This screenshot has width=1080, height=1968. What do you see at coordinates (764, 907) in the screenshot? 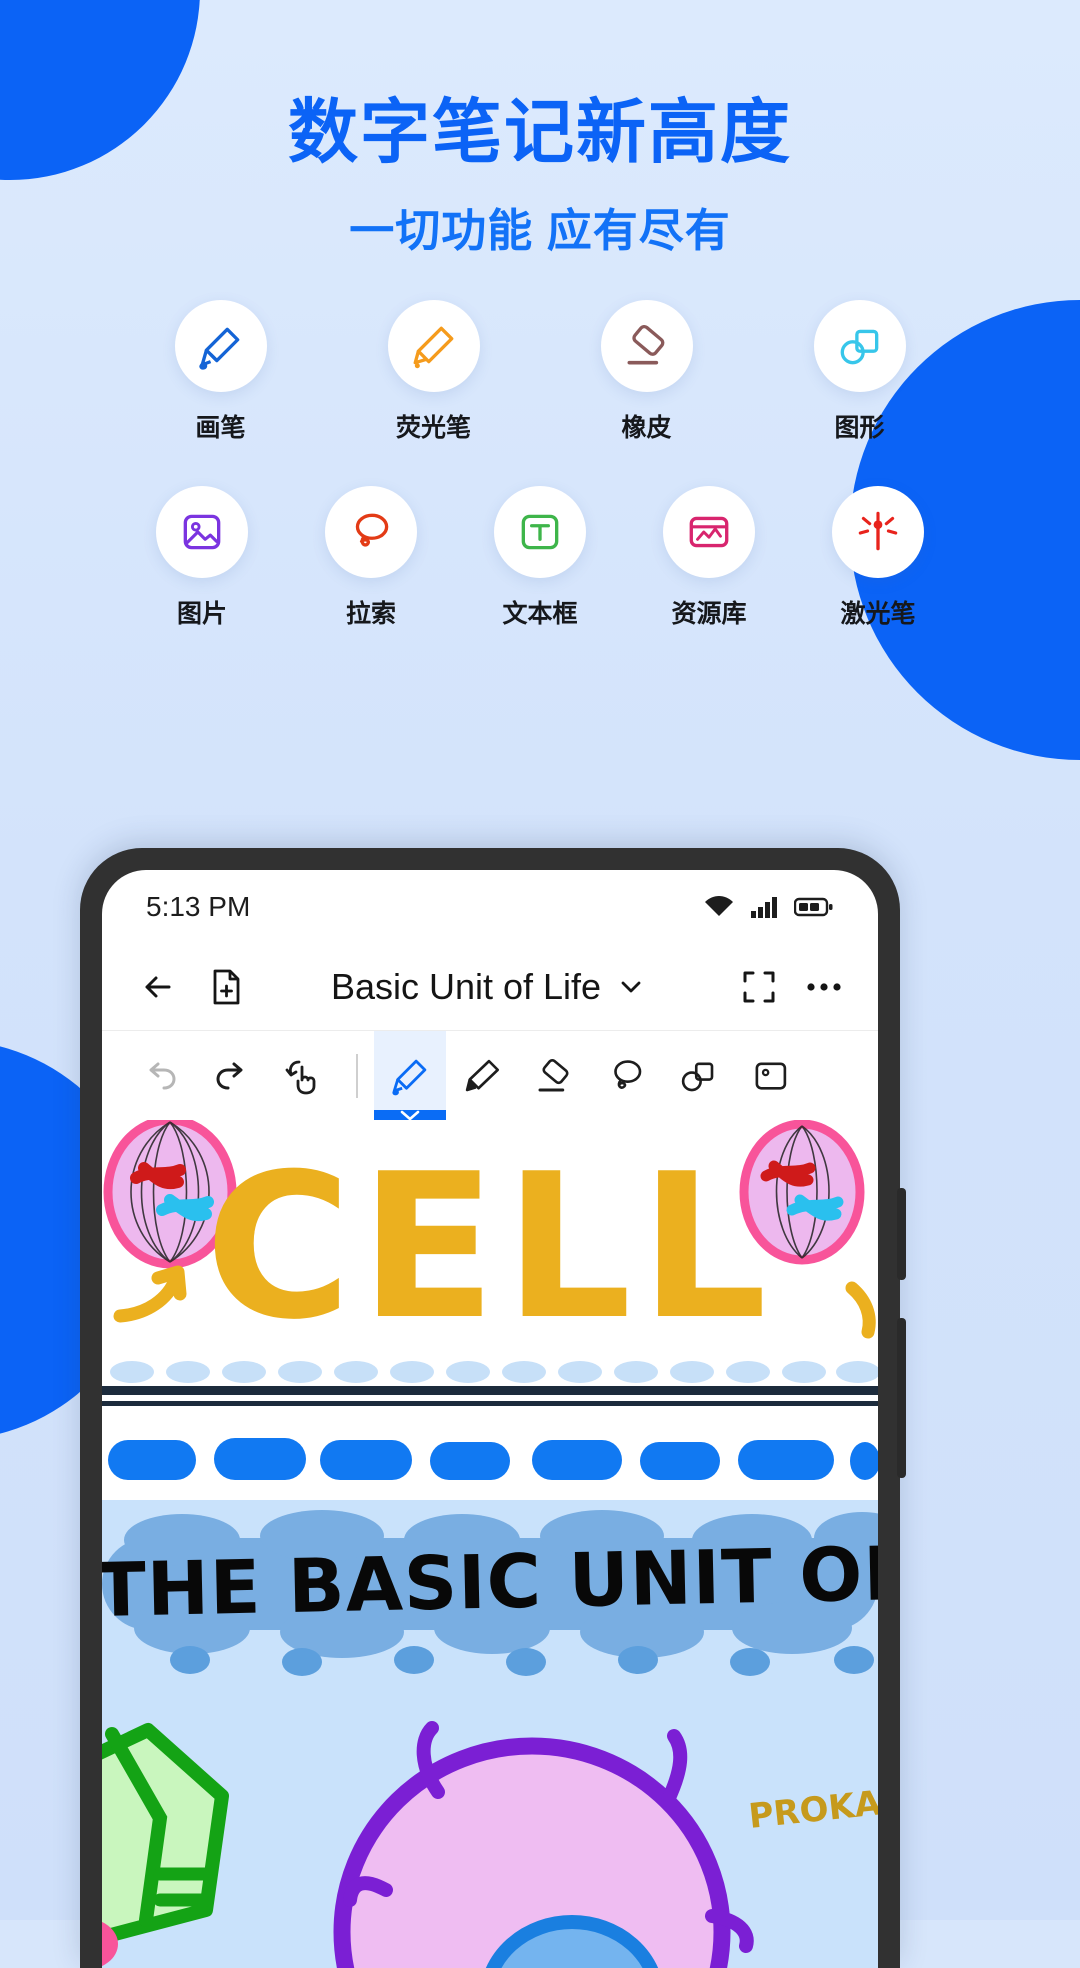
I see `cellular-signal-icon` at bounding box center [764, 907].